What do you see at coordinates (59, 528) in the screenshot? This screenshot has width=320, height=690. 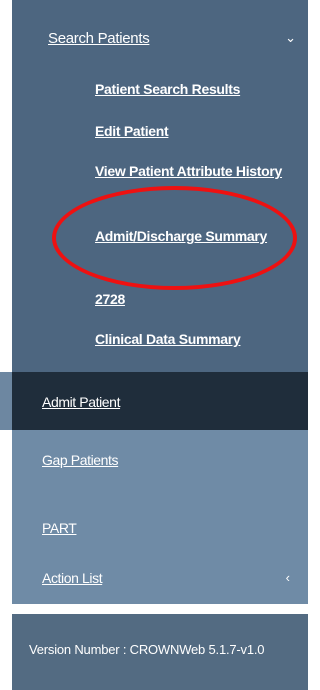 I see `sidebar-item-part: PART` at bounding box center [59, 528].